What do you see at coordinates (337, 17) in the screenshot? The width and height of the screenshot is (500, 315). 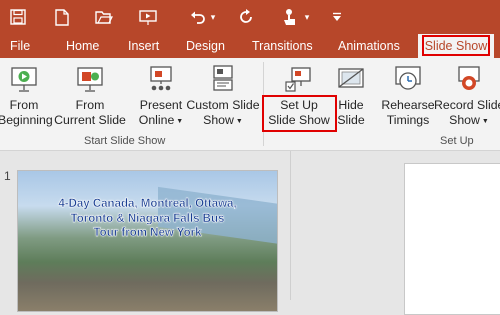 I see `customize-icon` at bounding box center [337, 17].